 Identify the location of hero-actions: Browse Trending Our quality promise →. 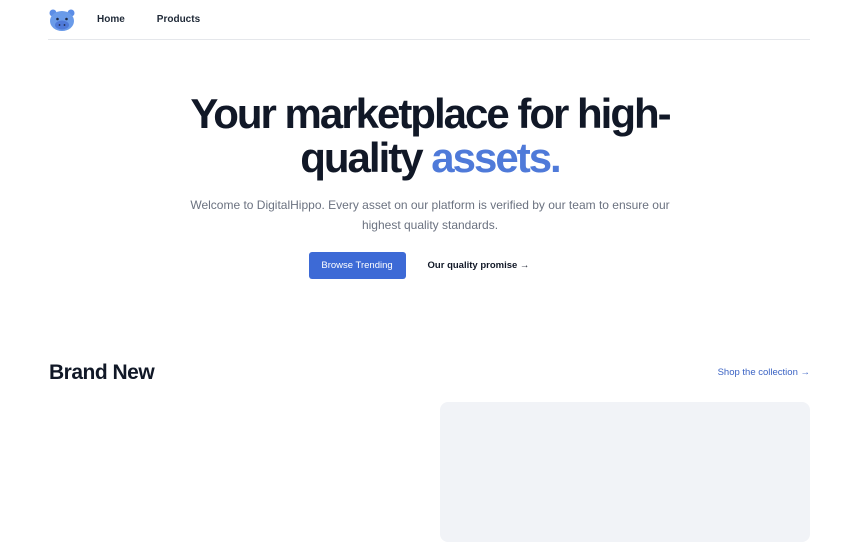
(430, 265).